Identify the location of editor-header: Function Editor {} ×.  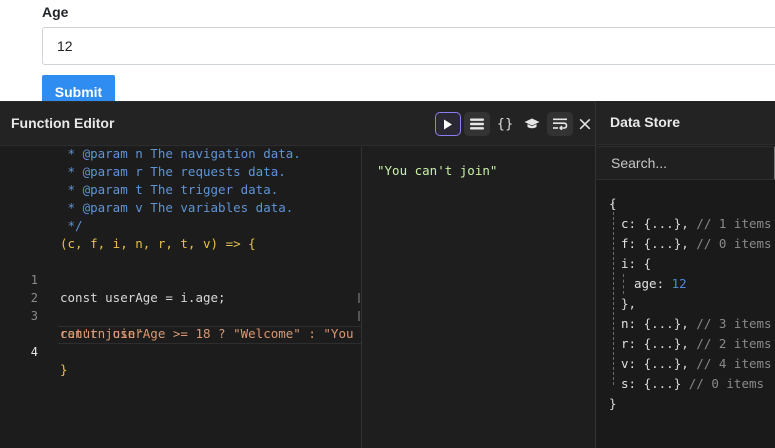
(297, 124).